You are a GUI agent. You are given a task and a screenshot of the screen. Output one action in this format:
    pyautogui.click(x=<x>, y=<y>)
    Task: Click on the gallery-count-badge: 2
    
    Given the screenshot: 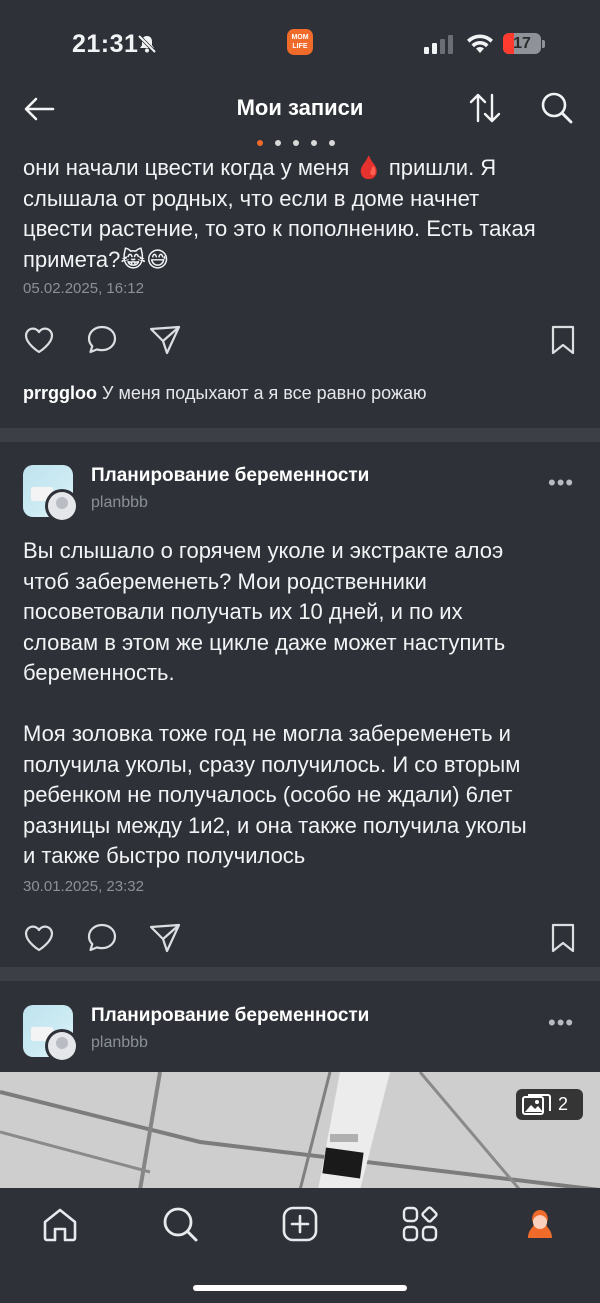 What is the action you would take?
    pyautogui.click(x=549, y=1104)
    